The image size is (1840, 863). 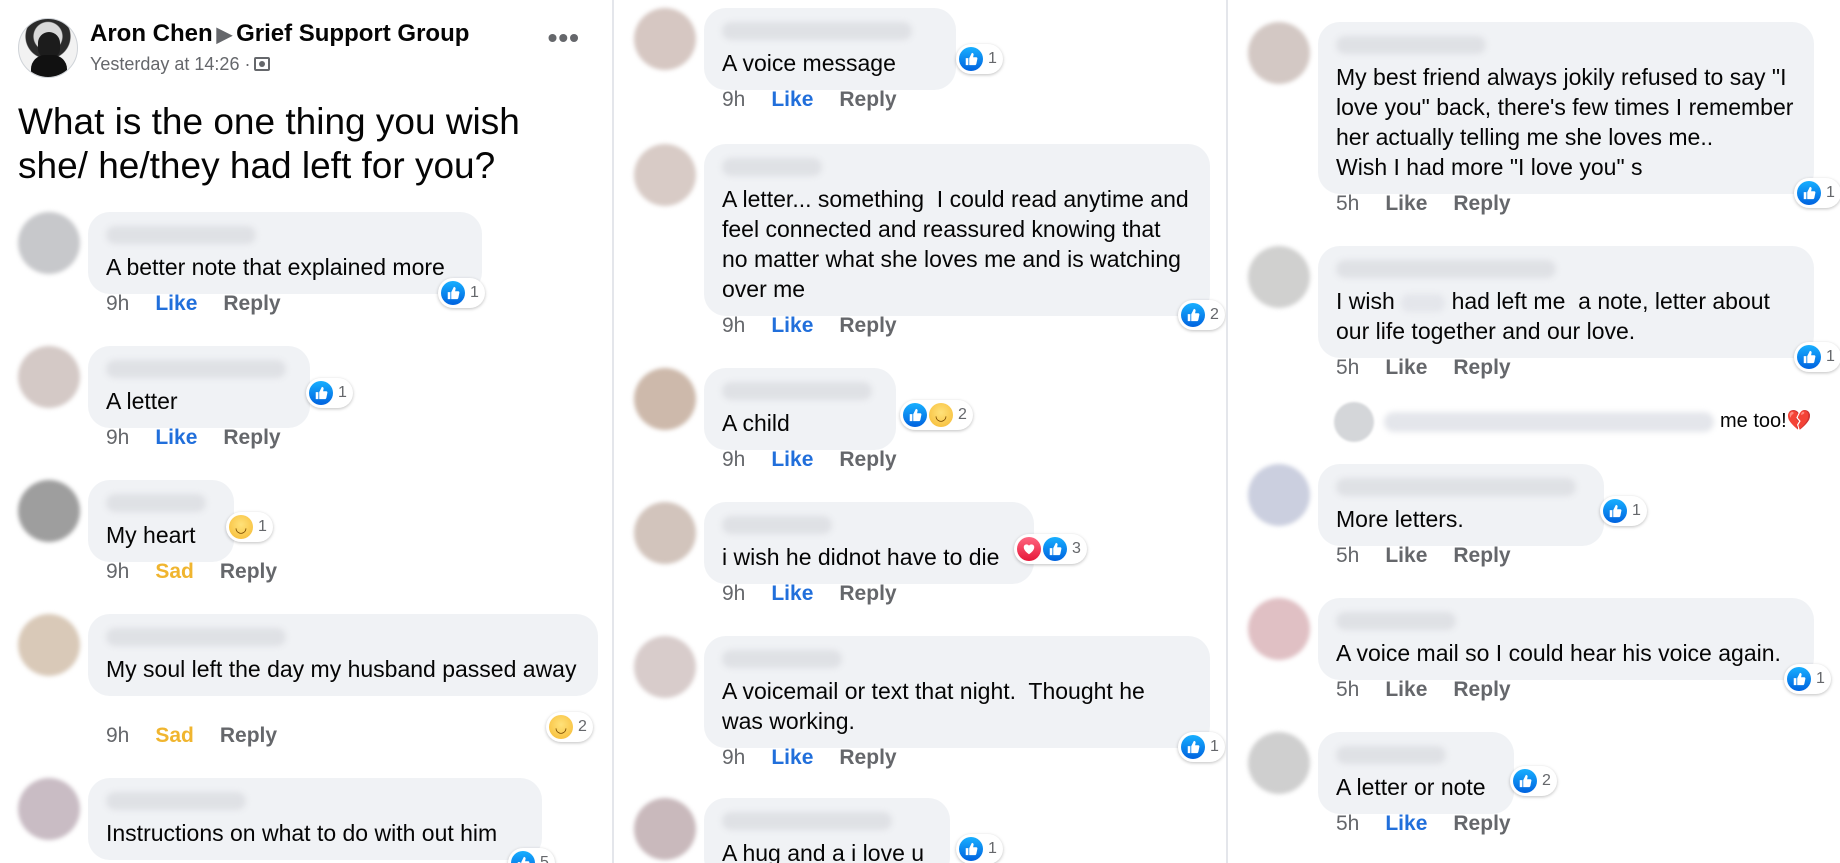 I want to click on reply-preview: me too!💔, so click(x=1584, y=423).